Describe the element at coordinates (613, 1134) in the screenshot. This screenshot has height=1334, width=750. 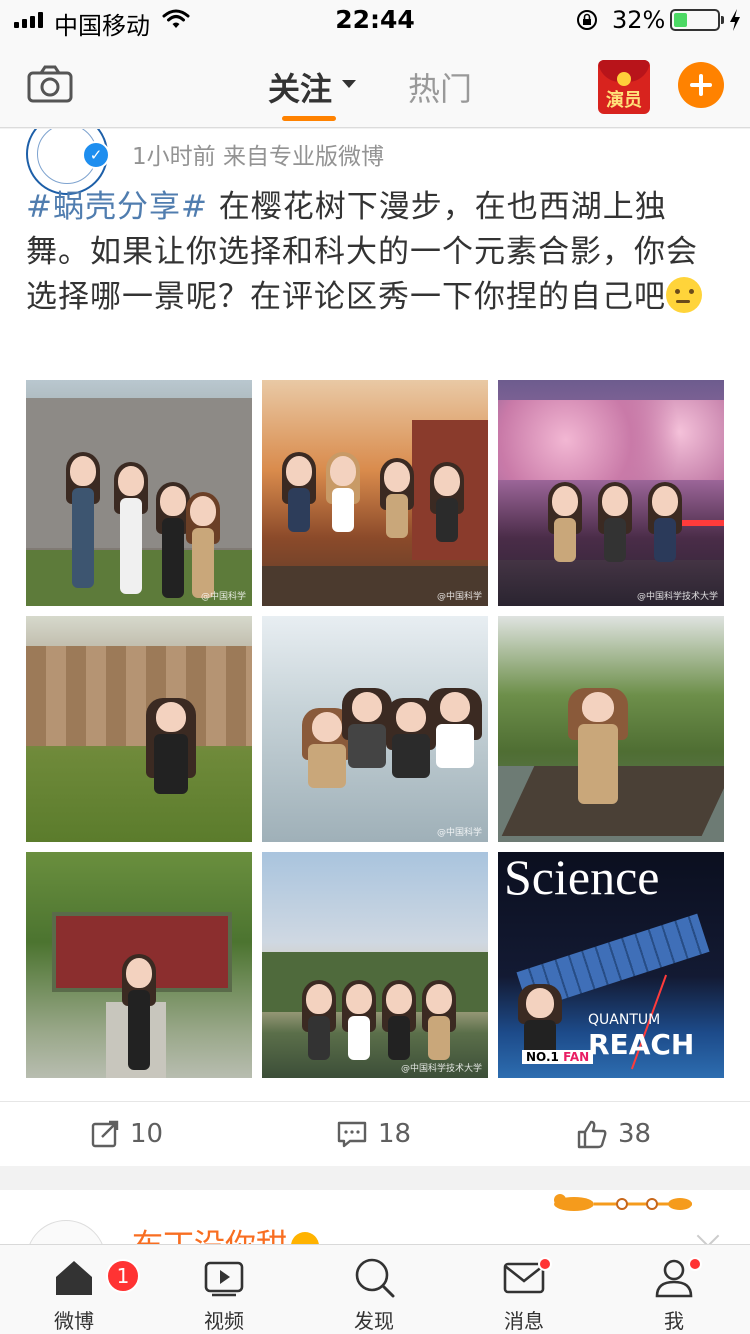
I see `like-button: 38` at that location.